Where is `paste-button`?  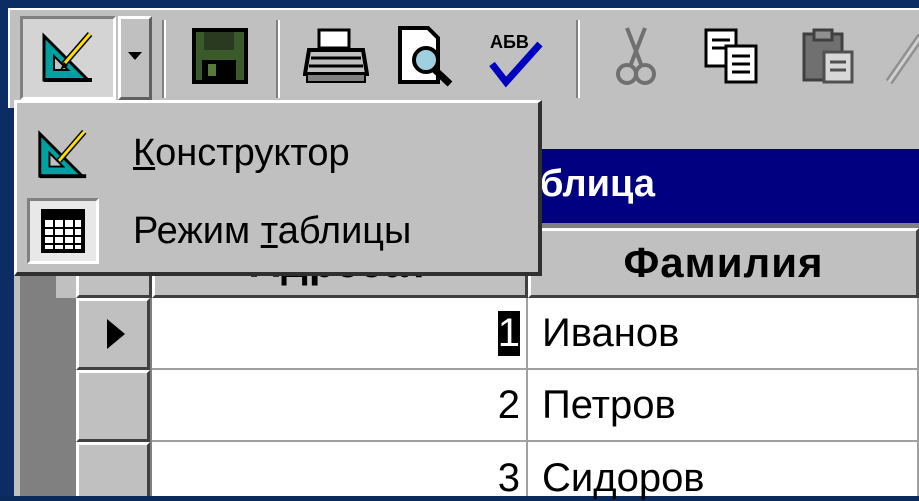 paste-button is located at coordinates (828, 58).